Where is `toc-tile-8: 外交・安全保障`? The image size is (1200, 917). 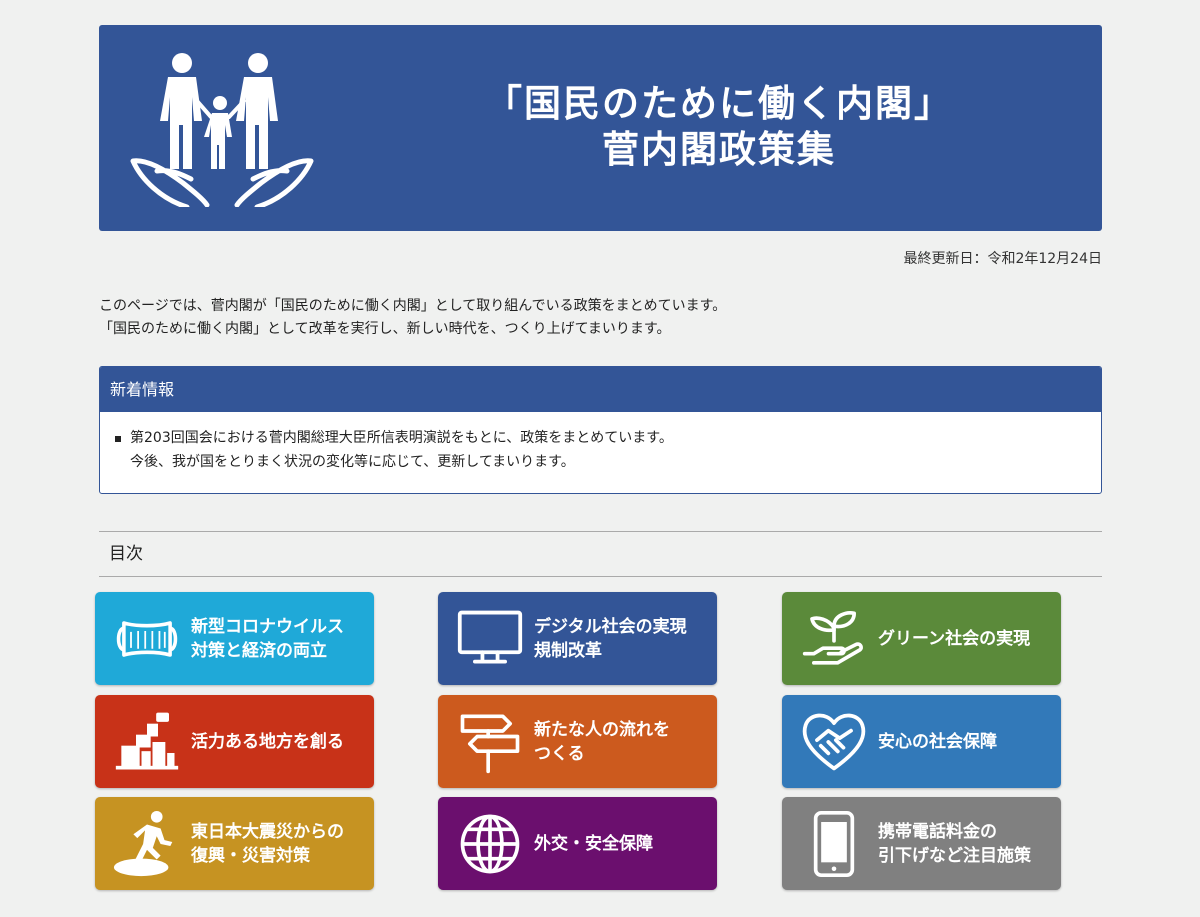
toc-tile-8: 外交・安全保障 is located at coordinates (577, 843).